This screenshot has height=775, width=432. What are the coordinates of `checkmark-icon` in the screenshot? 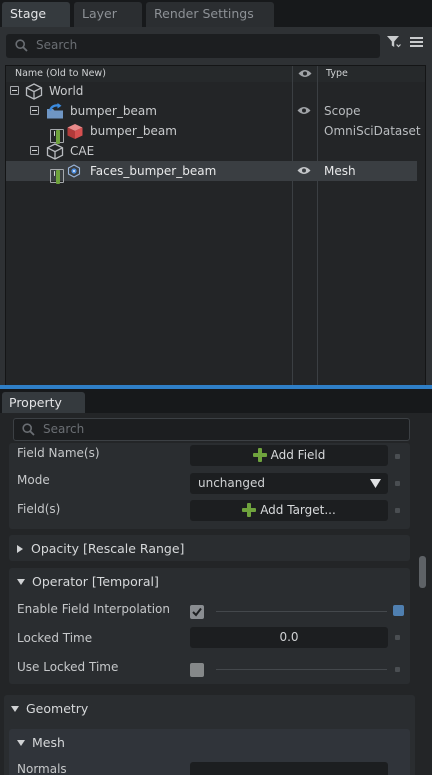 It's located at (197, 612).